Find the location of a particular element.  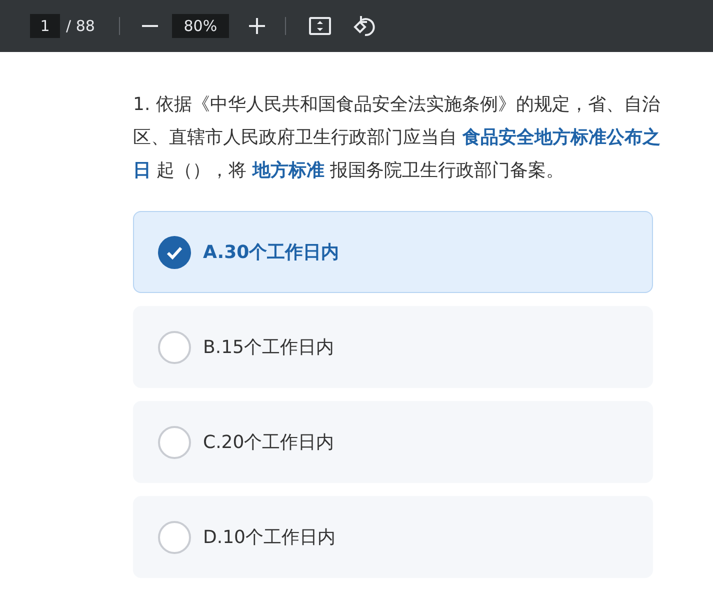

rotate-icon is located at coordinates (363, 26).